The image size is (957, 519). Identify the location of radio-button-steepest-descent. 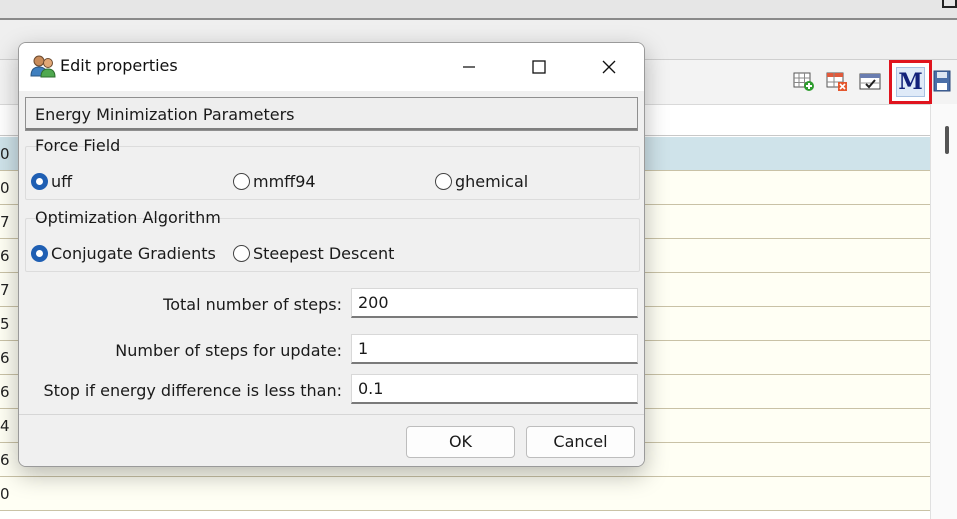
(241, 253).